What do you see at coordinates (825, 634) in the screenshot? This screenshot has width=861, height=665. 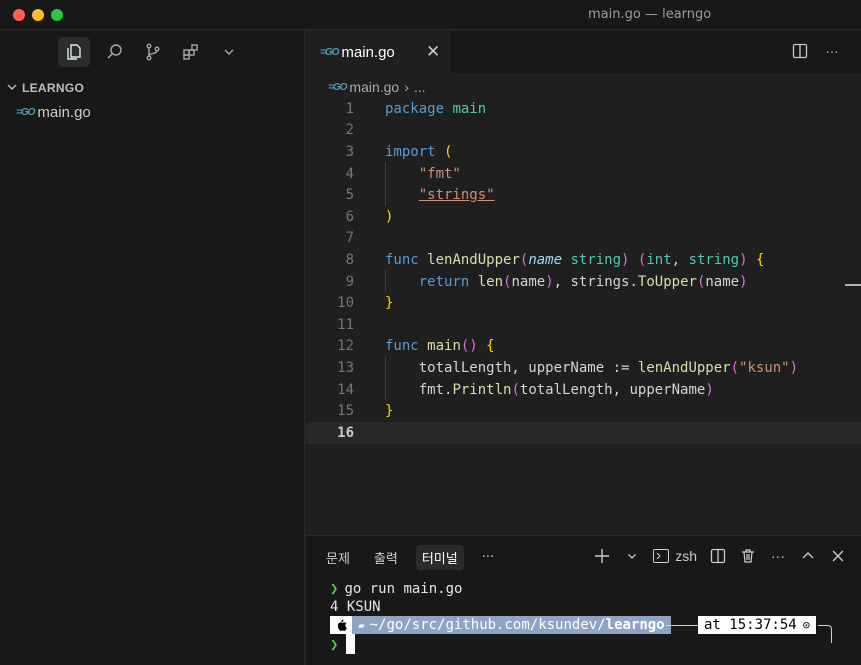 I see `prompt-connector` at bounding box center [825, 634].